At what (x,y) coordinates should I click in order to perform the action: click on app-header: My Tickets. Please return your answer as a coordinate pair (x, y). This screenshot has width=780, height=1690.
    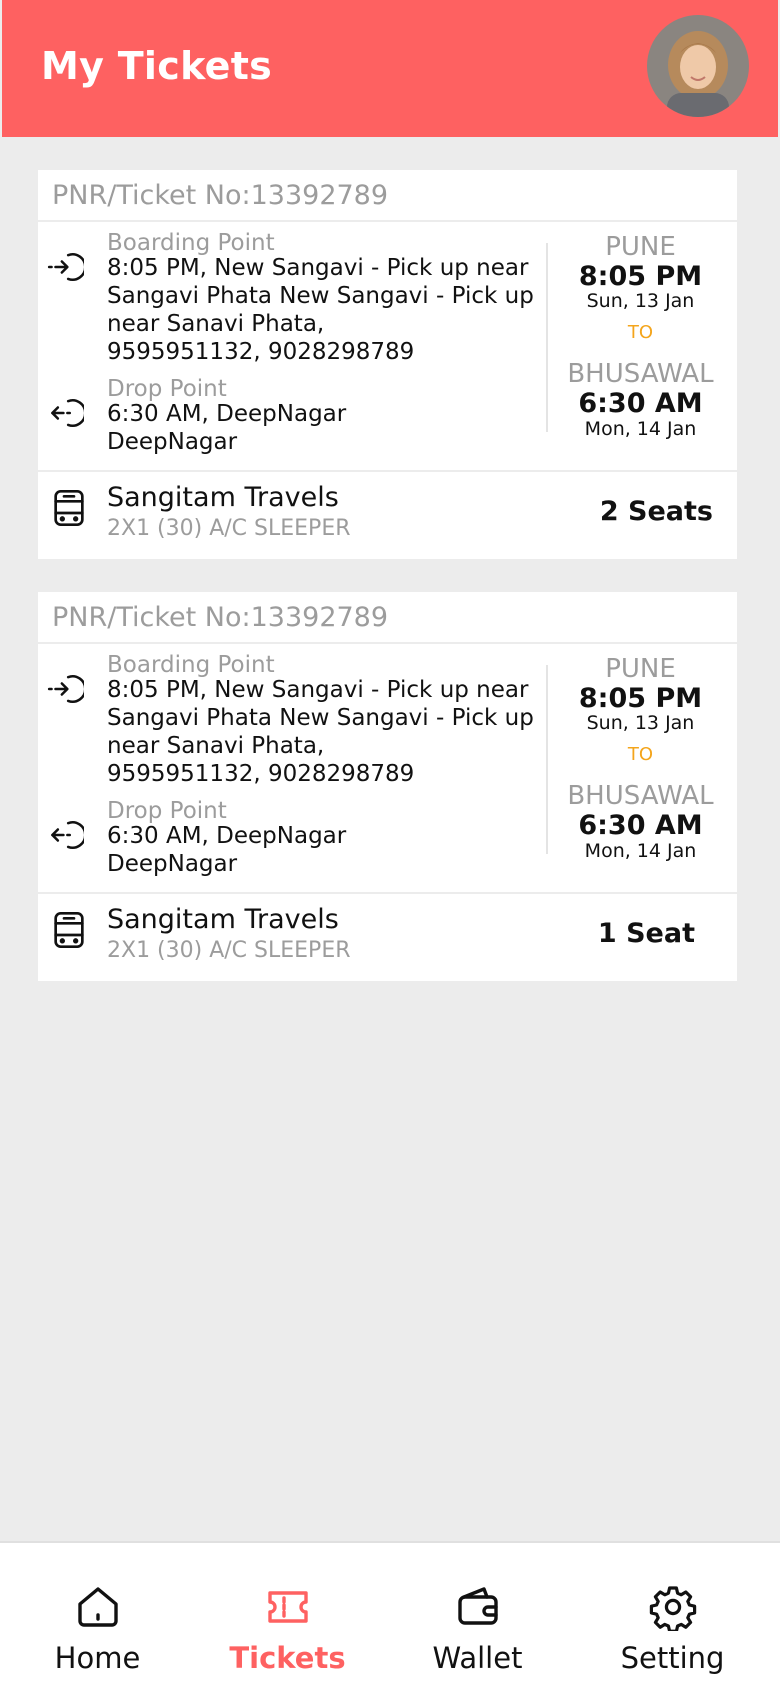
    Looking at the image, I should click on (390, 68).